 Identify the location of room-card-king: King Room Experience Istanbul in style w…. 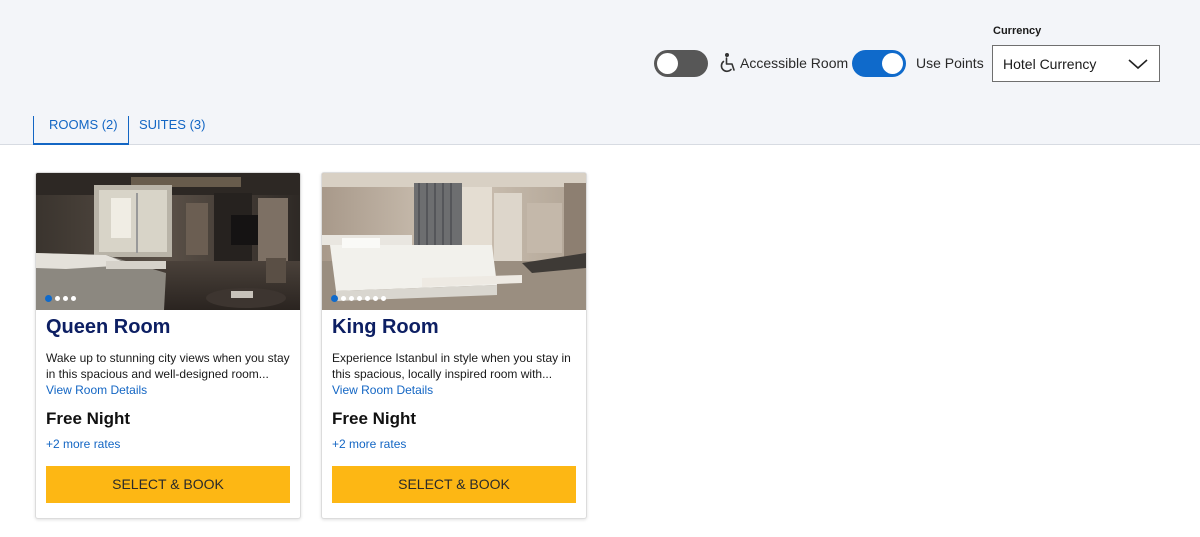
(454, 345).